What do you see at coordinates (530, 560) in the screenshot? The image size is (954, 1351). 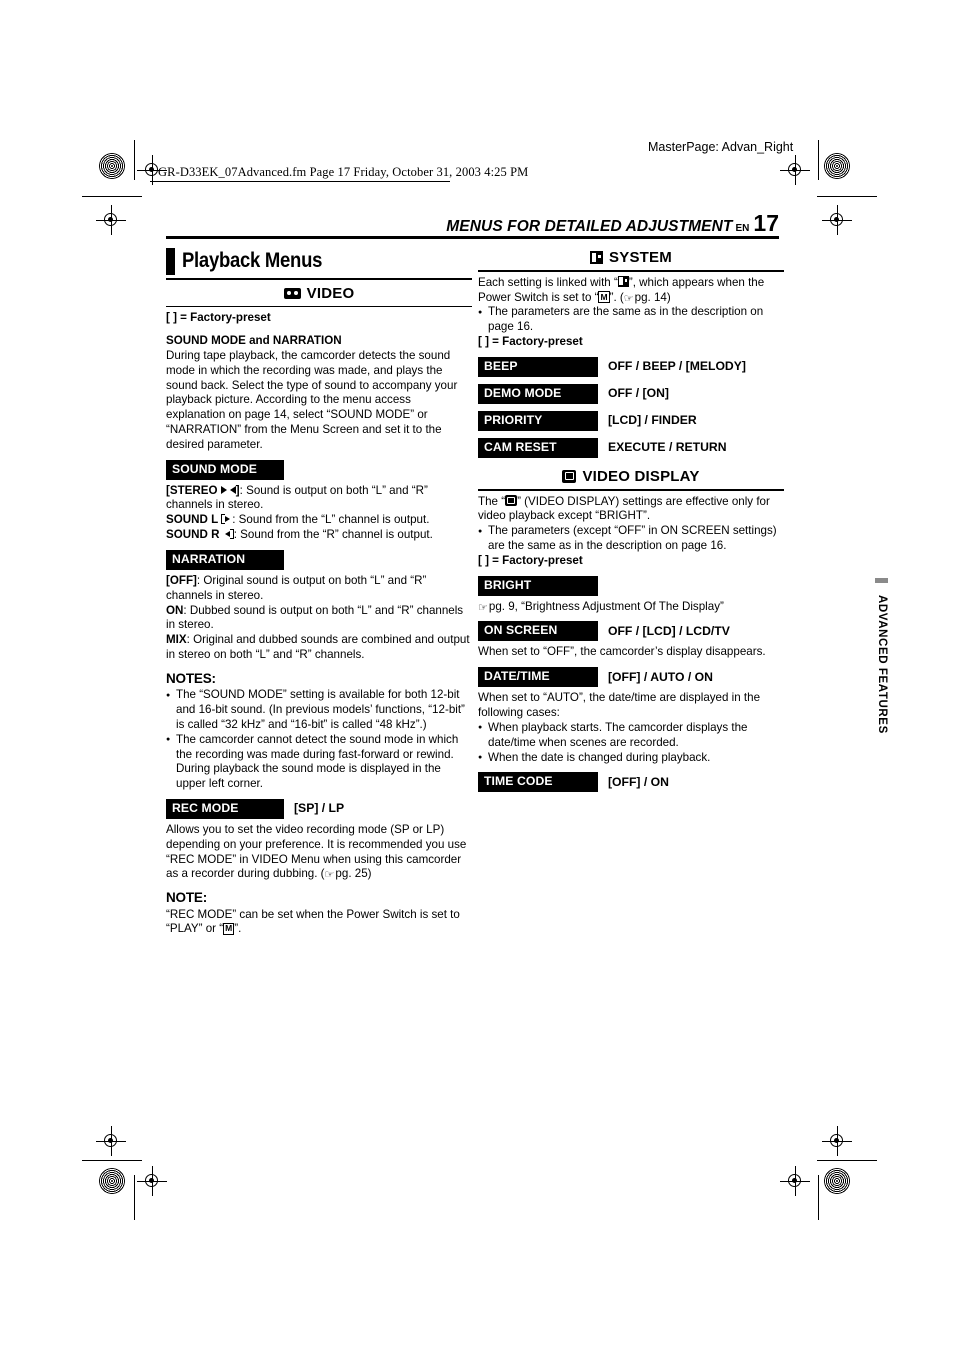 I see `factory-preset-note-video-display-text: [ ] = Factory-preset` at bounding box center [530, 560].